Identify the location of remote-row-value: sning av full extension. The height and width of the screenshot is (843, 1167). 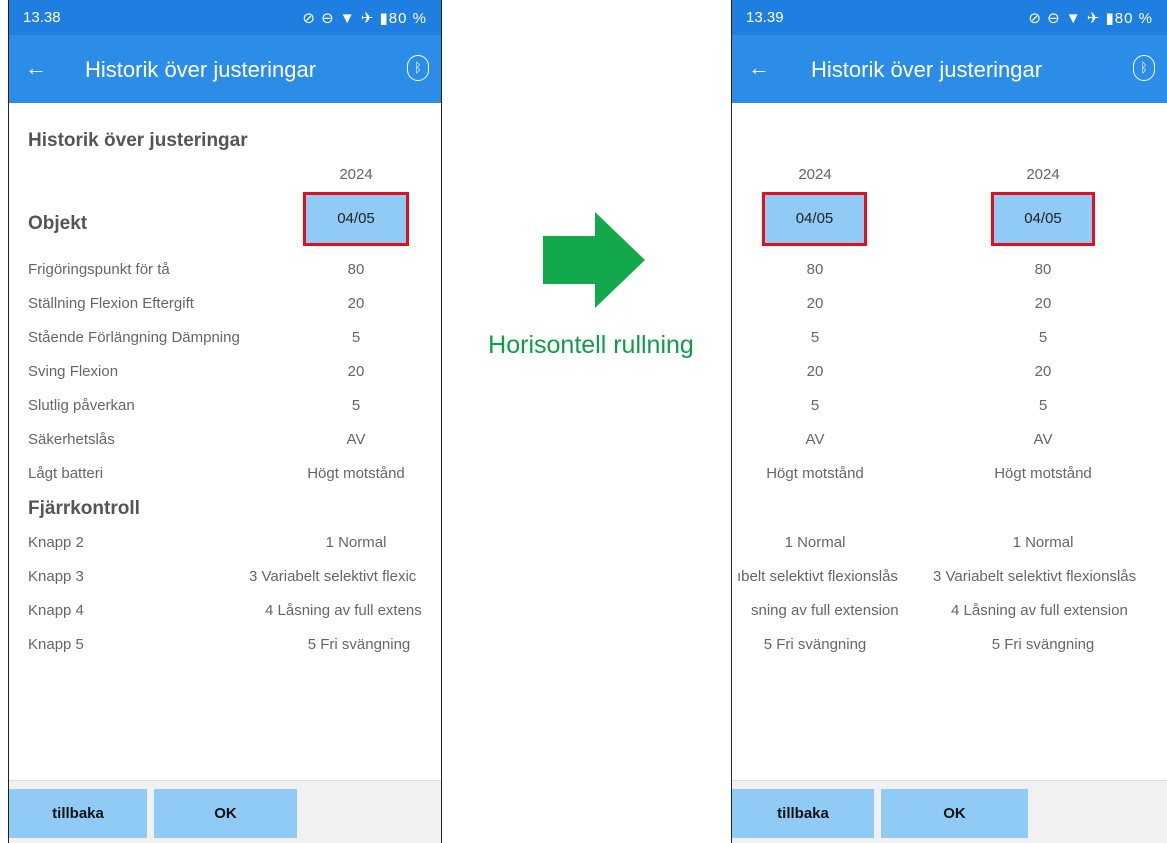
(825, 610).